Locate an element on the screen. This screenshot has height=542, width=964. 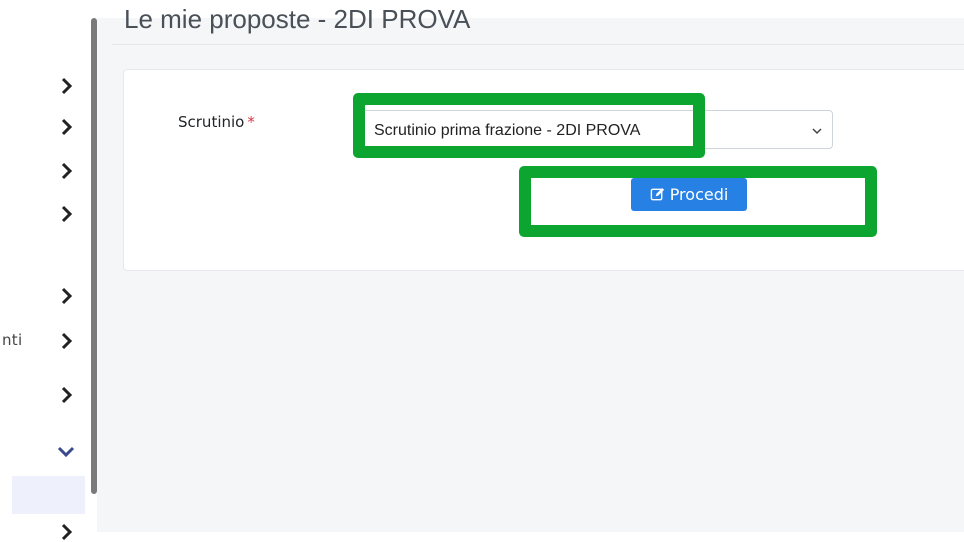
sidebar-active-subitem is located at coordinates (48, 495).